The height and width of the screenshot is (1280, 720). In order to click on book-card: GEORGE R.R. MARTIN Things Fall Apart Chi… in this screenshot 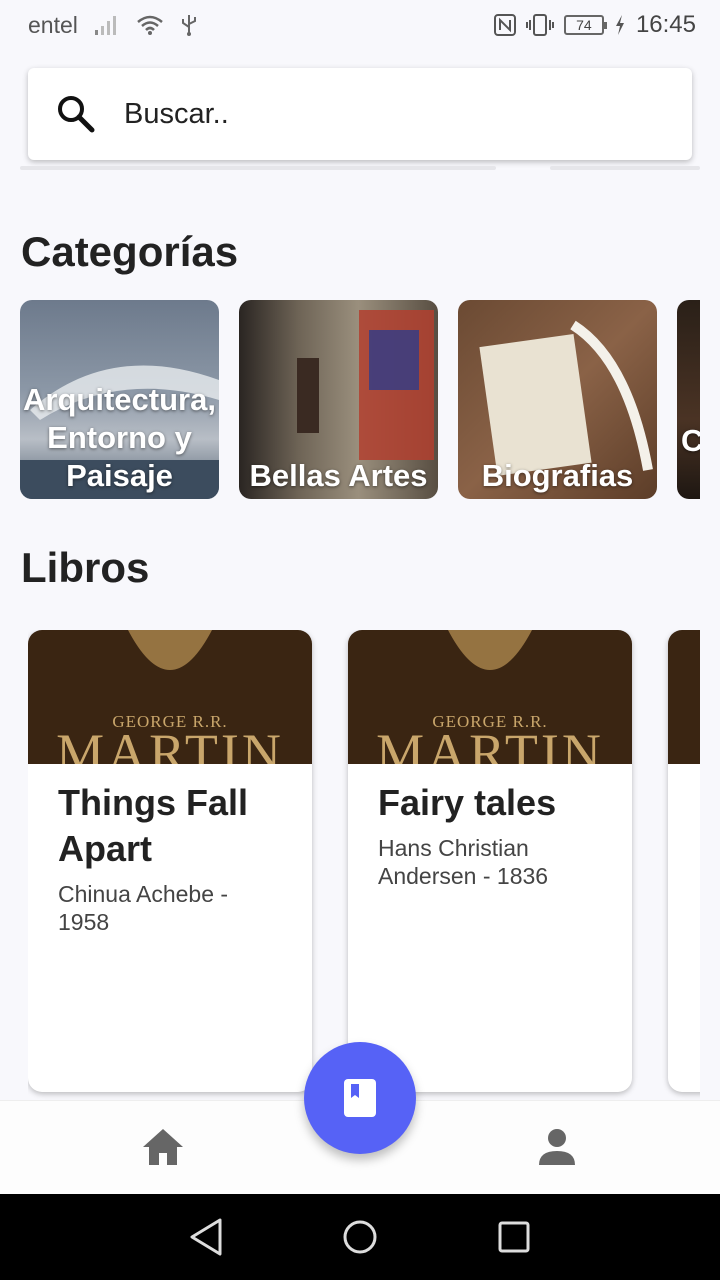, I will do `click(170, 861)`.